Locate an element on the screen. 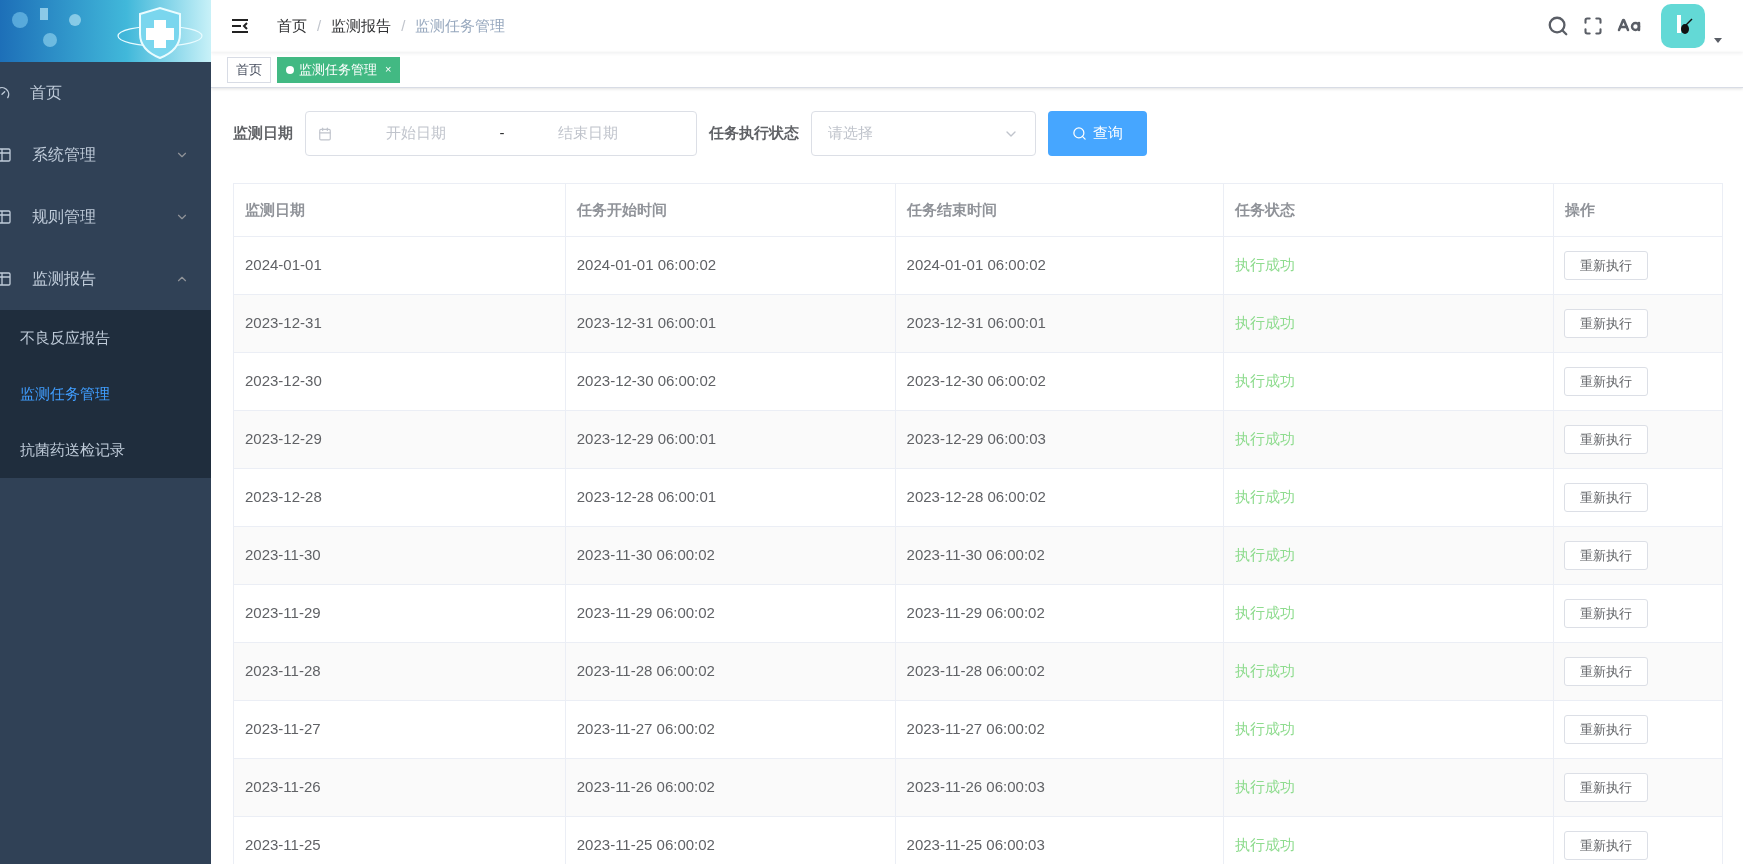  table-cell-text: 2023-11-28 is located at coordinates (283, 671).